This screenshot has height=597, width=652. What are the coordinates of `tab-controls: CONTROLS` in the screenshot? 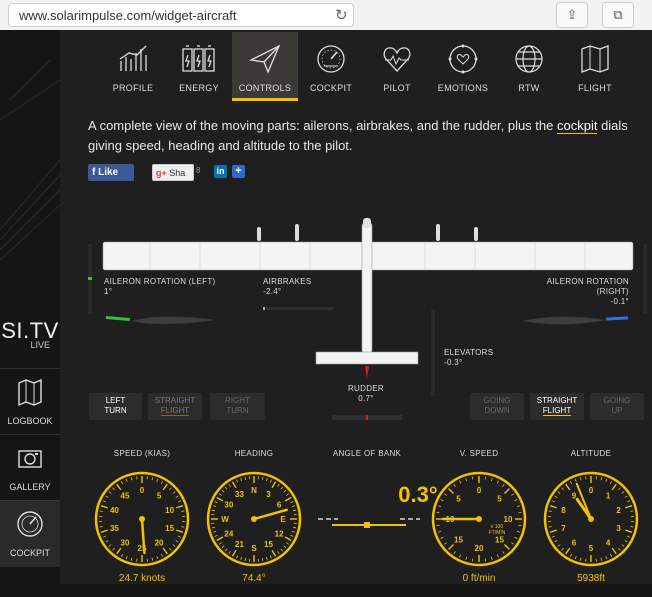 It's located at (265, 66).